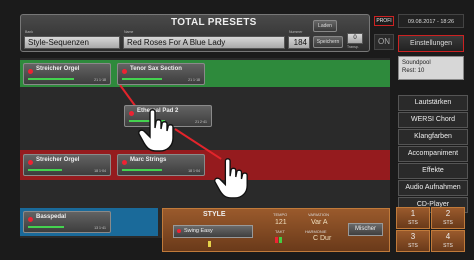 This screenshot has height=260, width=474. I want to click on variation-value: Var A, so click(319, 222).